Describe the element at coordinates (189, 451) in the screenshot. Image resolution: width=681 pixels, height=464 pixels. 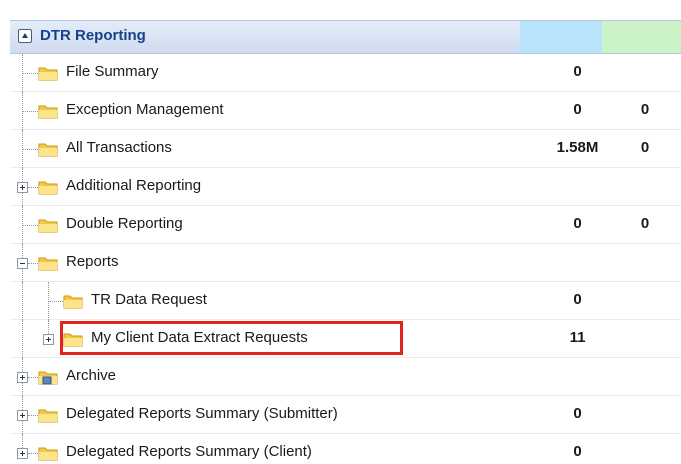
I see `row-label: Delegated Reports Summary (Client)` at that location.